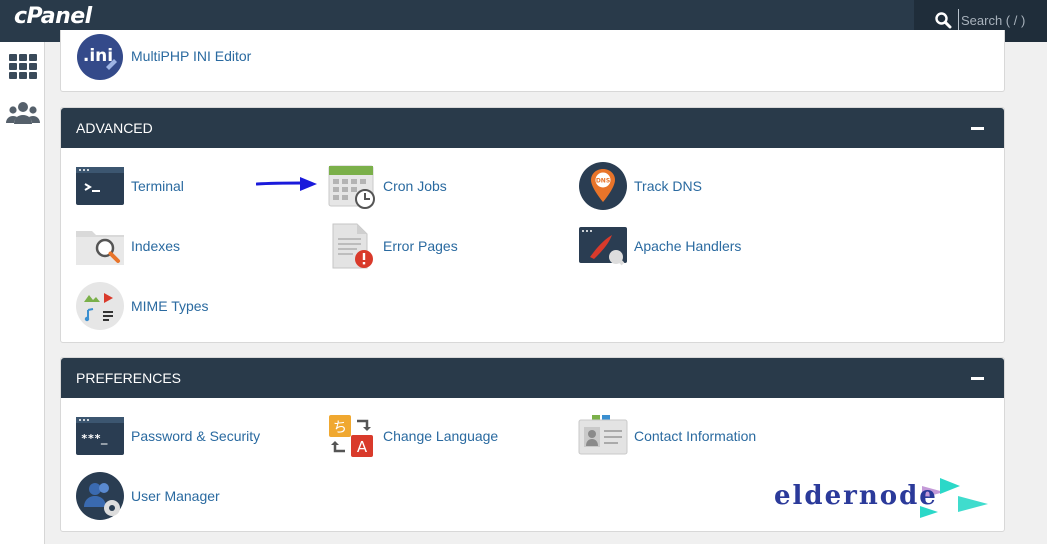 This screenshot has height=544, width=1047. What do you see at coordinates (532, 61) in the screenshot?
I see `files-panel: .ini MultiPHP INI Editor` at bounding box center [532, 61].